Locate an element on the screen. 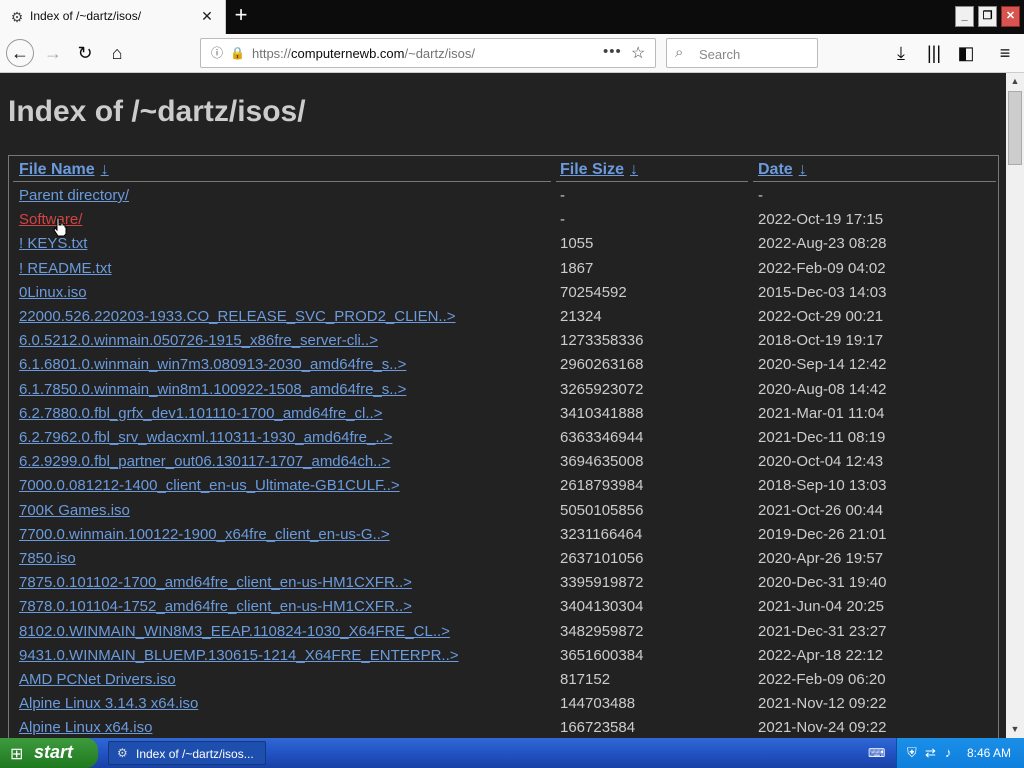  minimize-button: _ is located at coordinates (964, 16).